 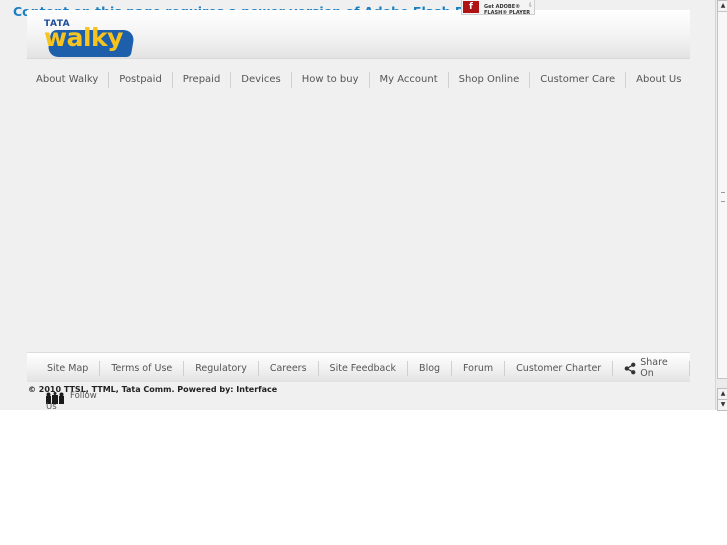 I want to click on share-on-button: Share On, so click(x=651, y=368).